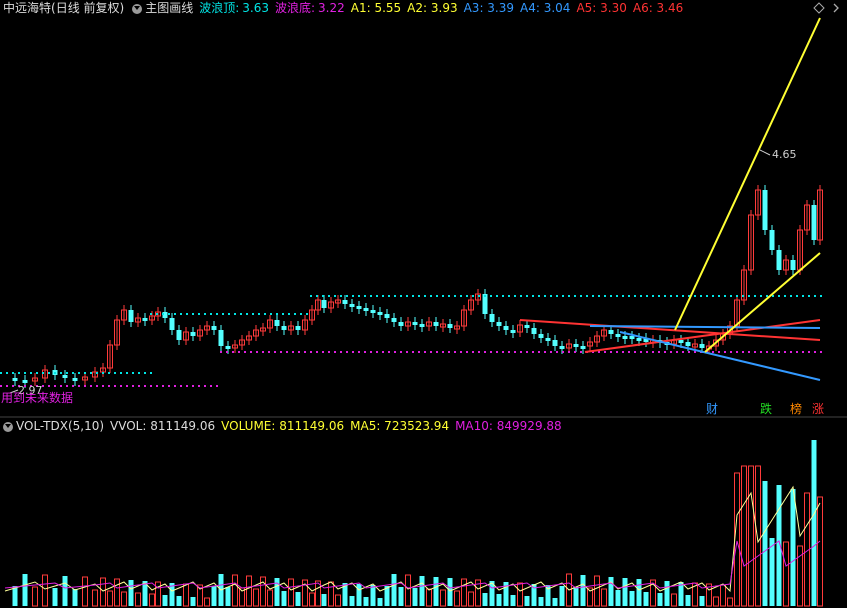  I want to click on flag-list: 榜, so click(796, 409).